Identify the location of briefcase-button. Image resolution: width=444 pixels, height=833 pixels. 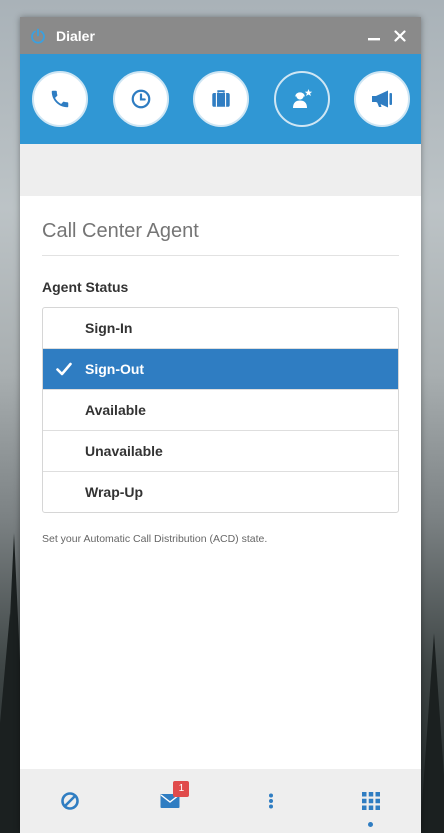
(221, 99).